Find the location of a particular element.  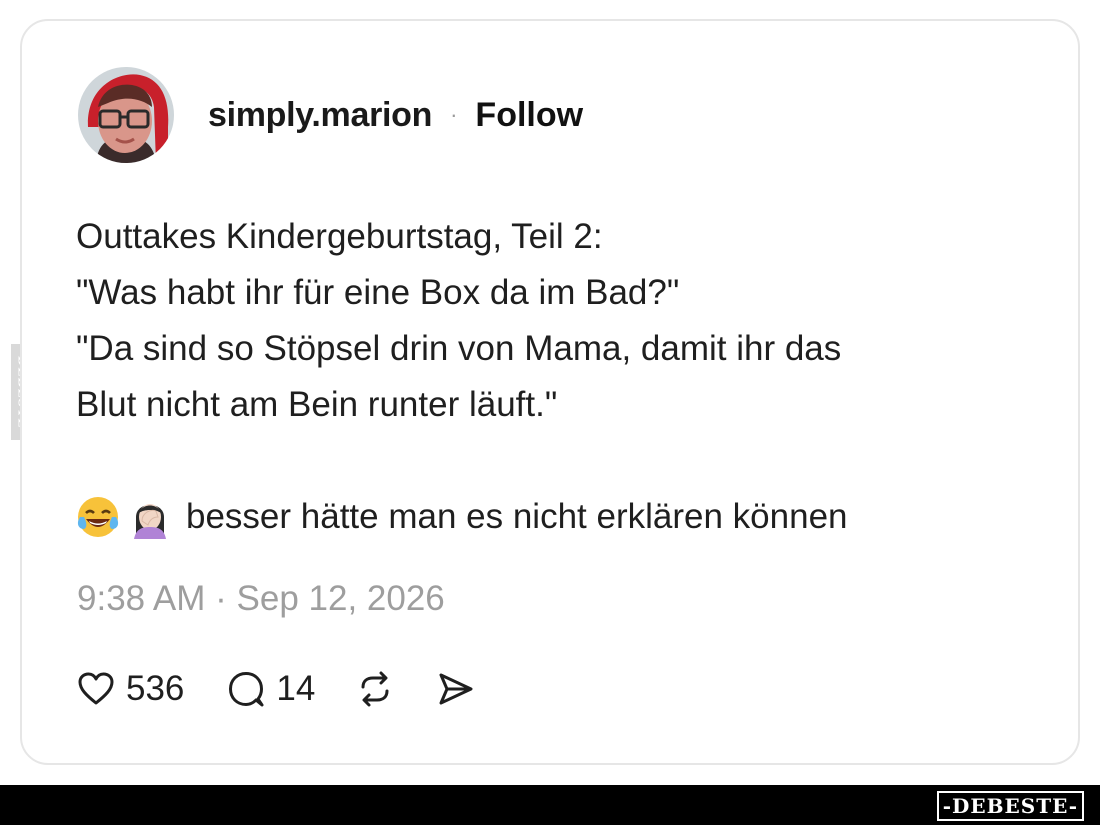

post-line: Blut nicht am Bein runter läuft." is located at coordinates (317, 404).